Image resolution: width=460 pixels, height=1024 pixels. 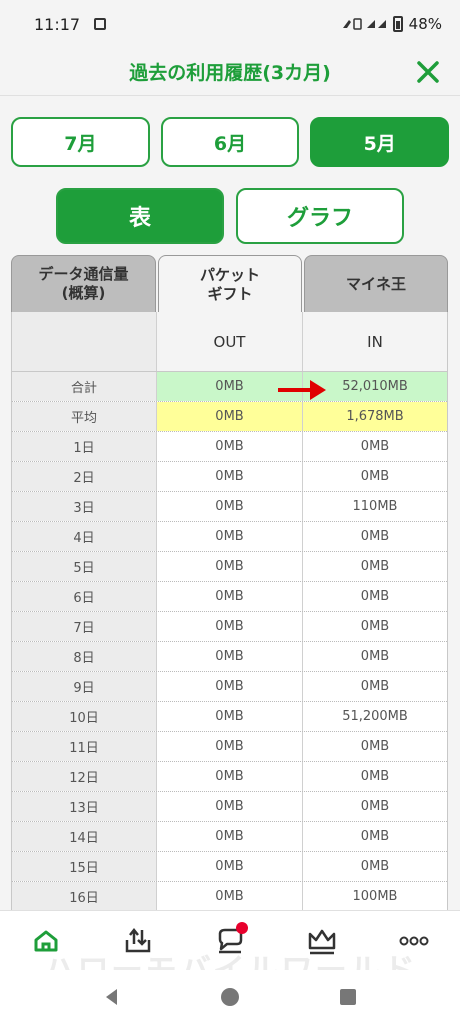 I want to click on table-row: 10日 0MB 51,200MB, so click(x=229, y=717).